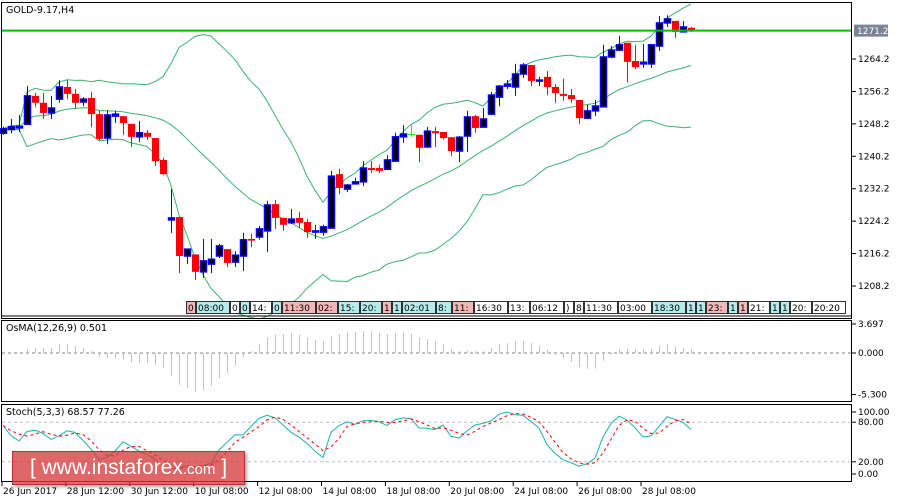 Image resolution: width=900 pixels, height=500 pixels. What do you see at coordinates (349, 308) in the screenshot?
I see `event-label: 15:` at bounding box center [349, 308].